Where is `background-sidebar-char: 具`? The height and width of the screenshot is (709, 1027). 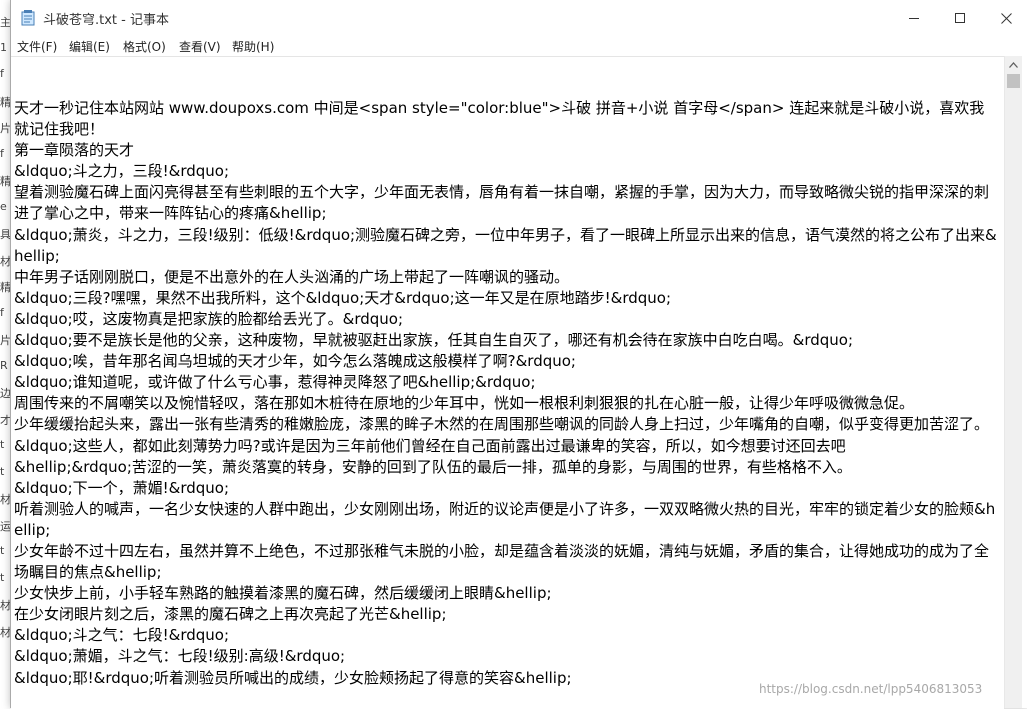 background-sidebar-char: 具 is located at coordinates (5, 234).